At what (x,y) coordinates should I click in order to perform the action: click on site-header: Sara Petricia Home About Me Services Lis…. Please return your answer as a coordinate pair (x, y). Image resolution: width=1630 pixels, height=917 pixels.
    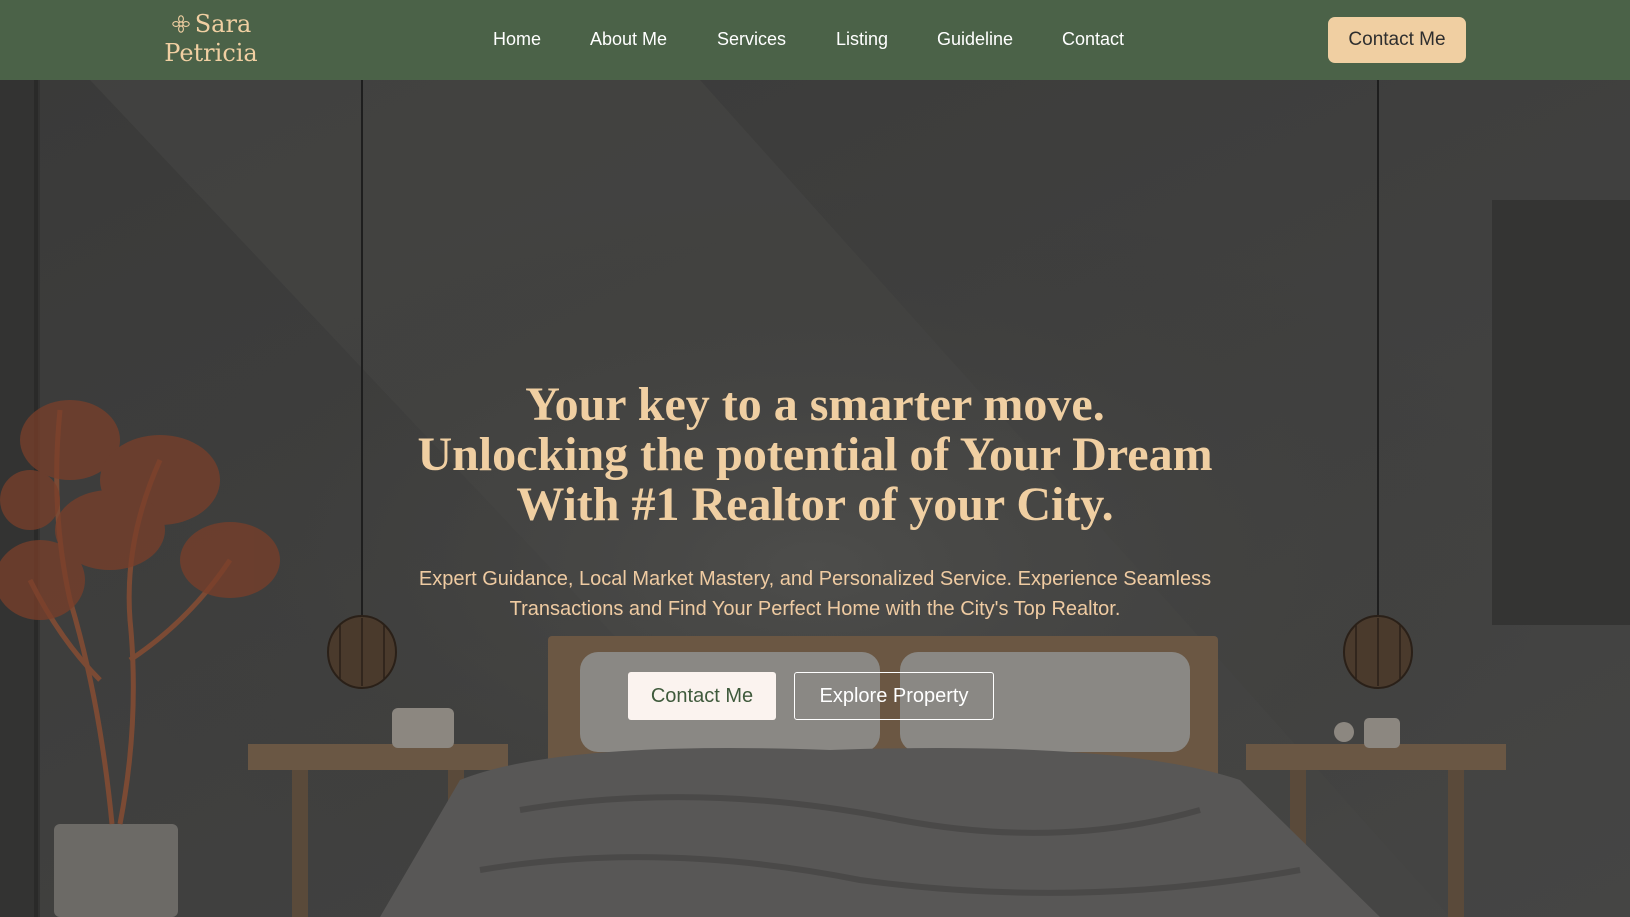
    Looking at the image, I should click on (815, 40).